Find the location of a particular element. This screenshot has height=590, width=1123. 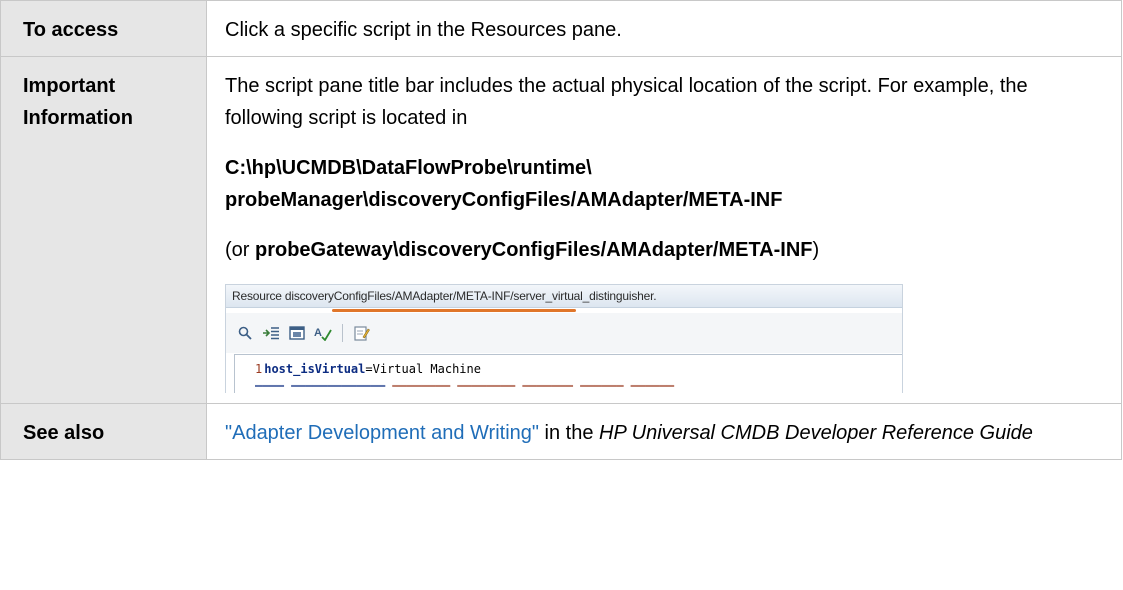

link-connector-text: in the is located at coordinates (569, 433).